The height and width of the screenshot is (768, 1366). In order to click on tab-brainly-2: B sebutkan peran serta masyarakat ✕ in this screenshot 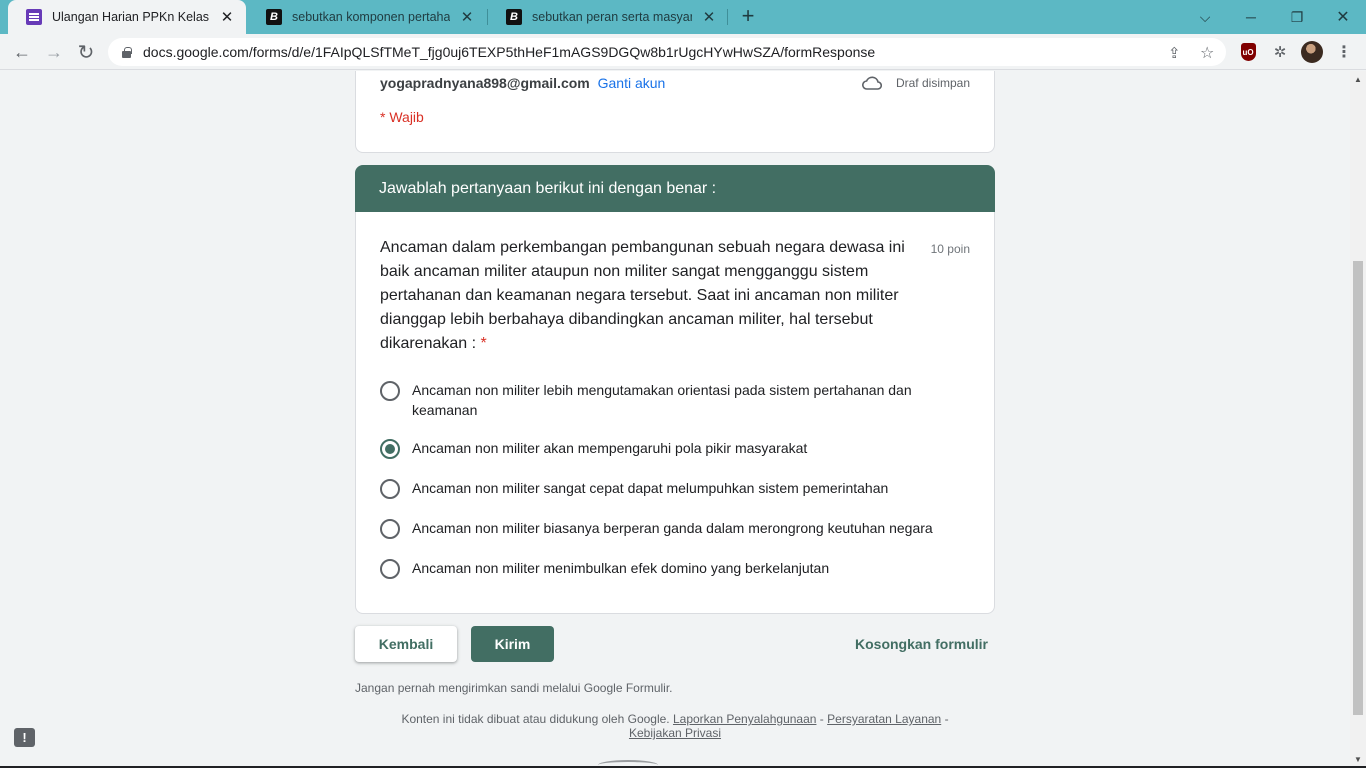, I will do `click(608, 17)`.